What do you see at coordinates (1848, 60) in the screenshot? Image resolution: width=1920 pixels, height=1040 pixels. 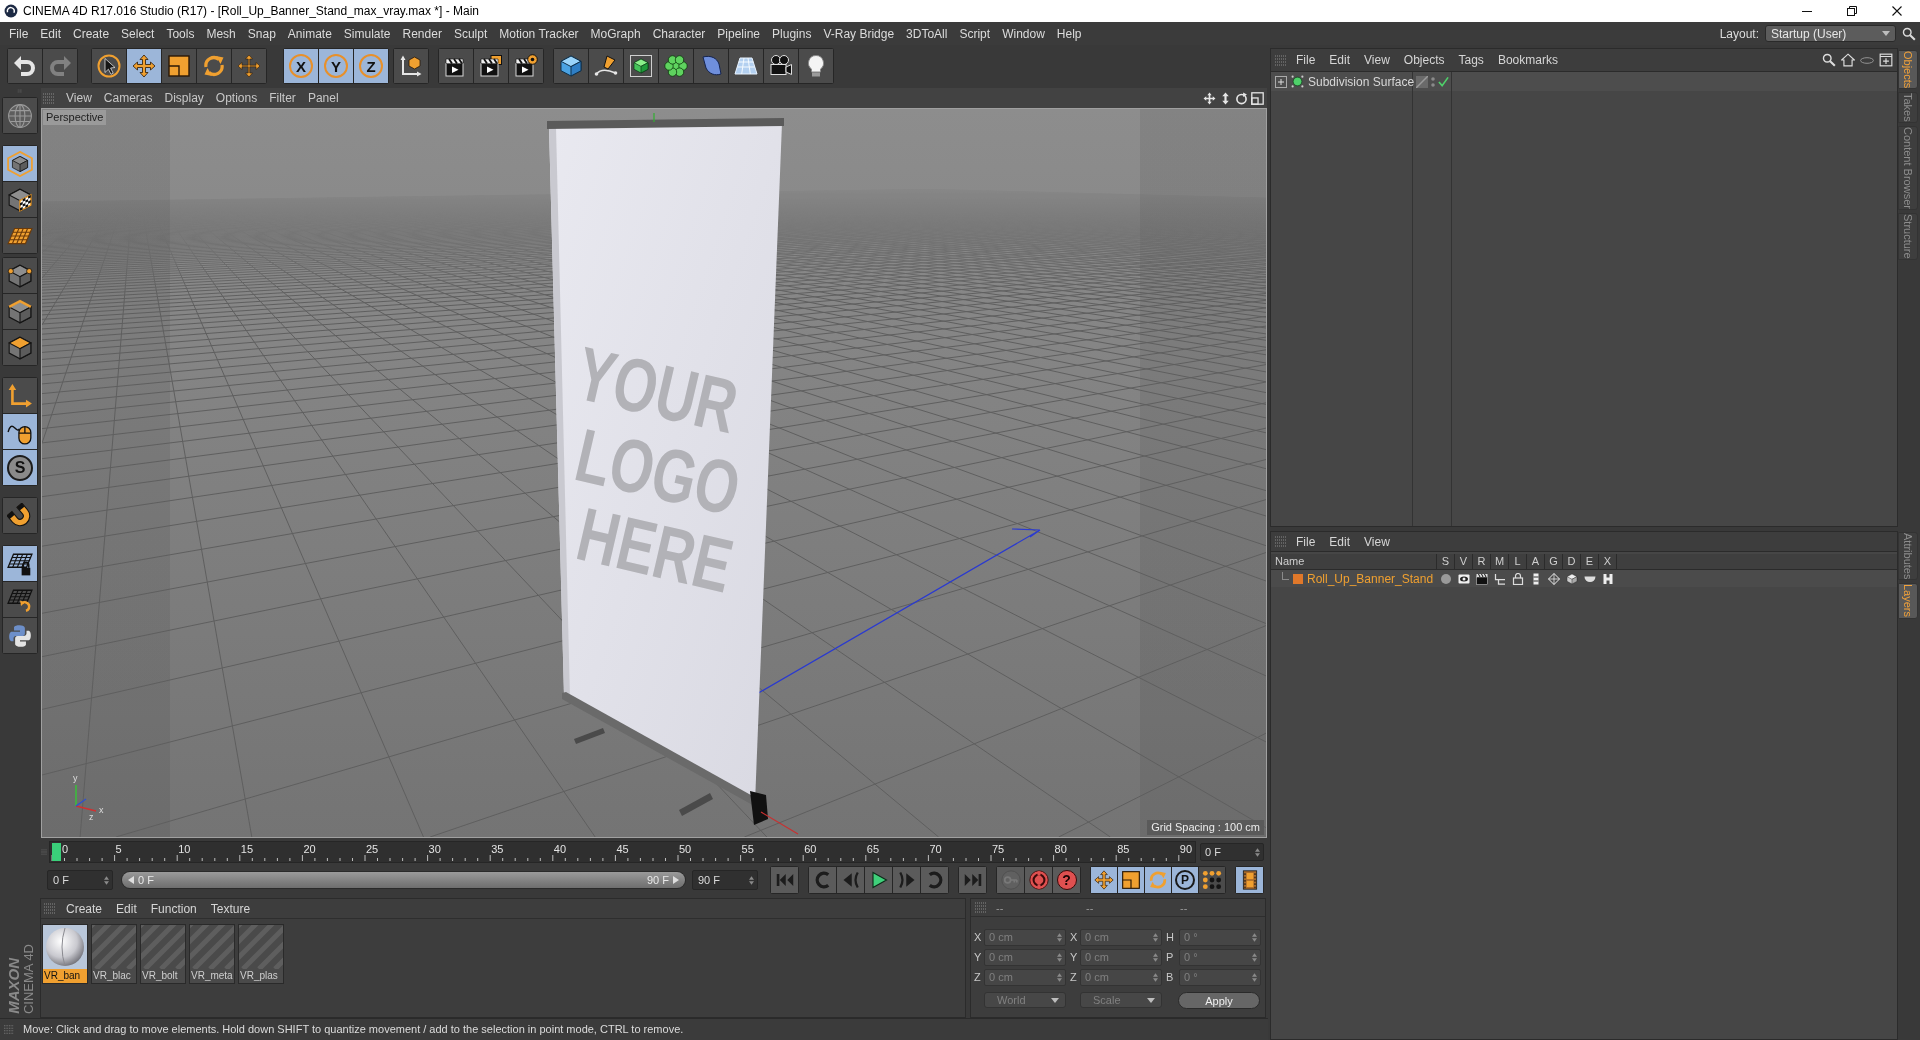 I see `home-icon` at bounding box center [1848, 60].